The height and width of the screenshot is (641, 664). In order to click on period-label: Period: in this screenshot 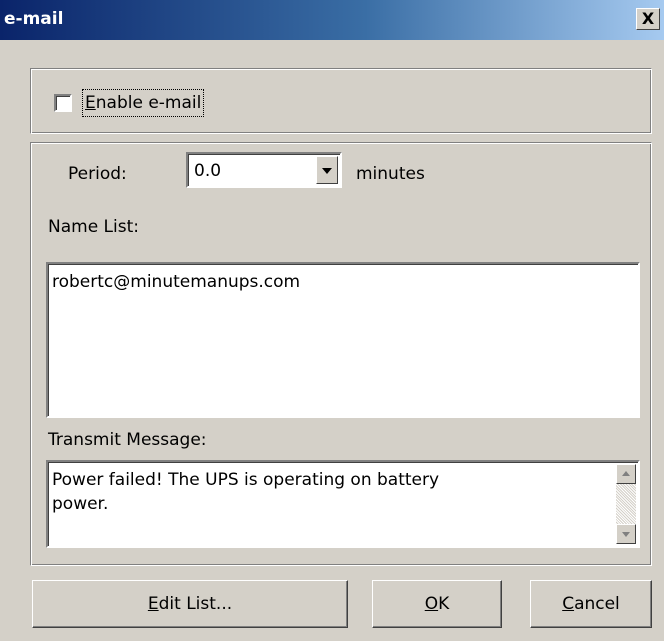, I will do `click(97, 174)`.